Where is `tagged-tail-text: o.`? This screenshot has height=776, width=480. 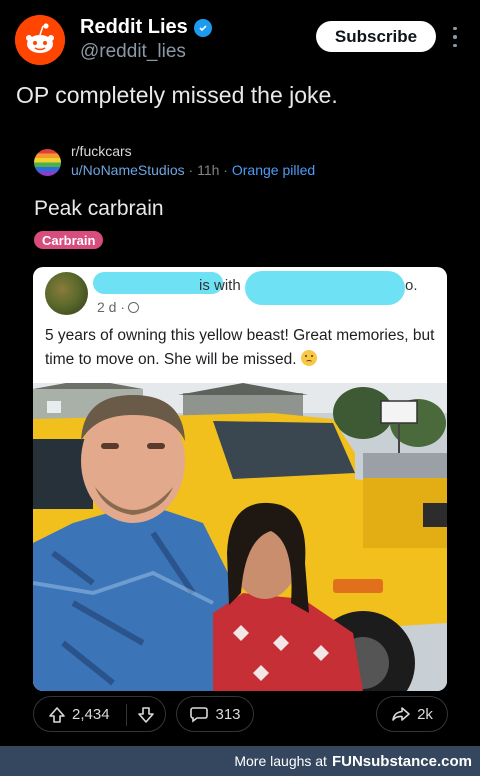
tagged-tail-text: o. is located at coordinates (411, 285).